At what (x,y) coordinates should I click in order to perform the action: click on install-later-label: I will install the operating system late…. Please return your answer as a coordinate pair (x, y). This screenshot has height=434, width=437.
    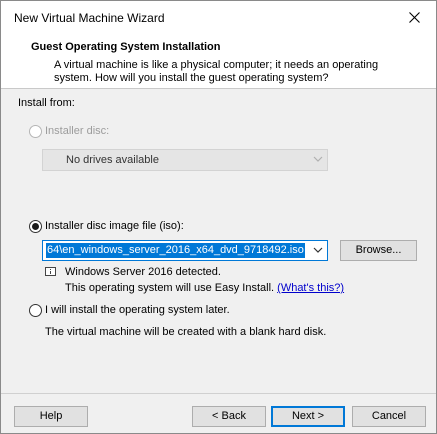
    Looking at the image, I should click on (137, 310).